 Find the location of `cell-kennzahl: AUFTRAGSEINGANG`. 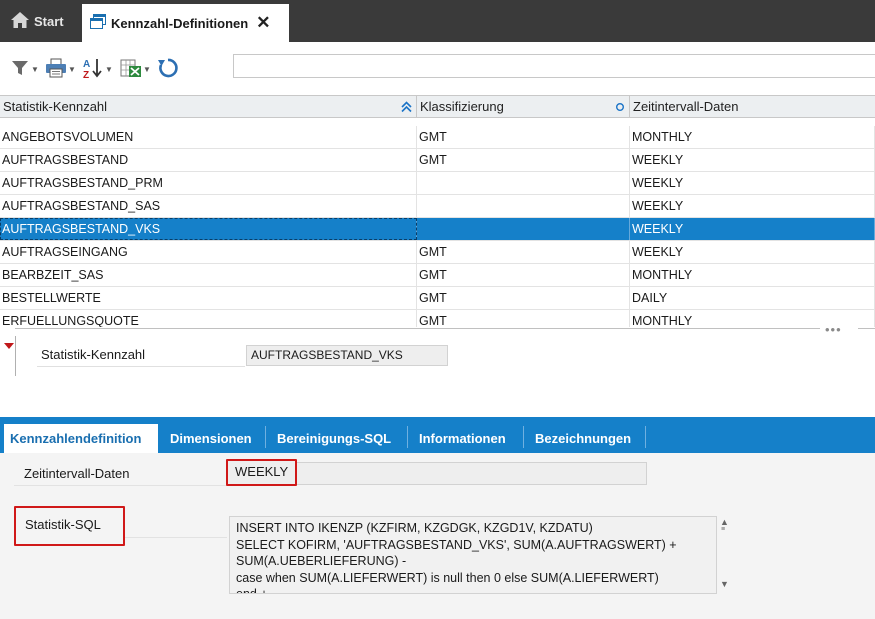

cell-kennzahl: AUFTRAGSEINGANG is located at coordinates (208, 252).